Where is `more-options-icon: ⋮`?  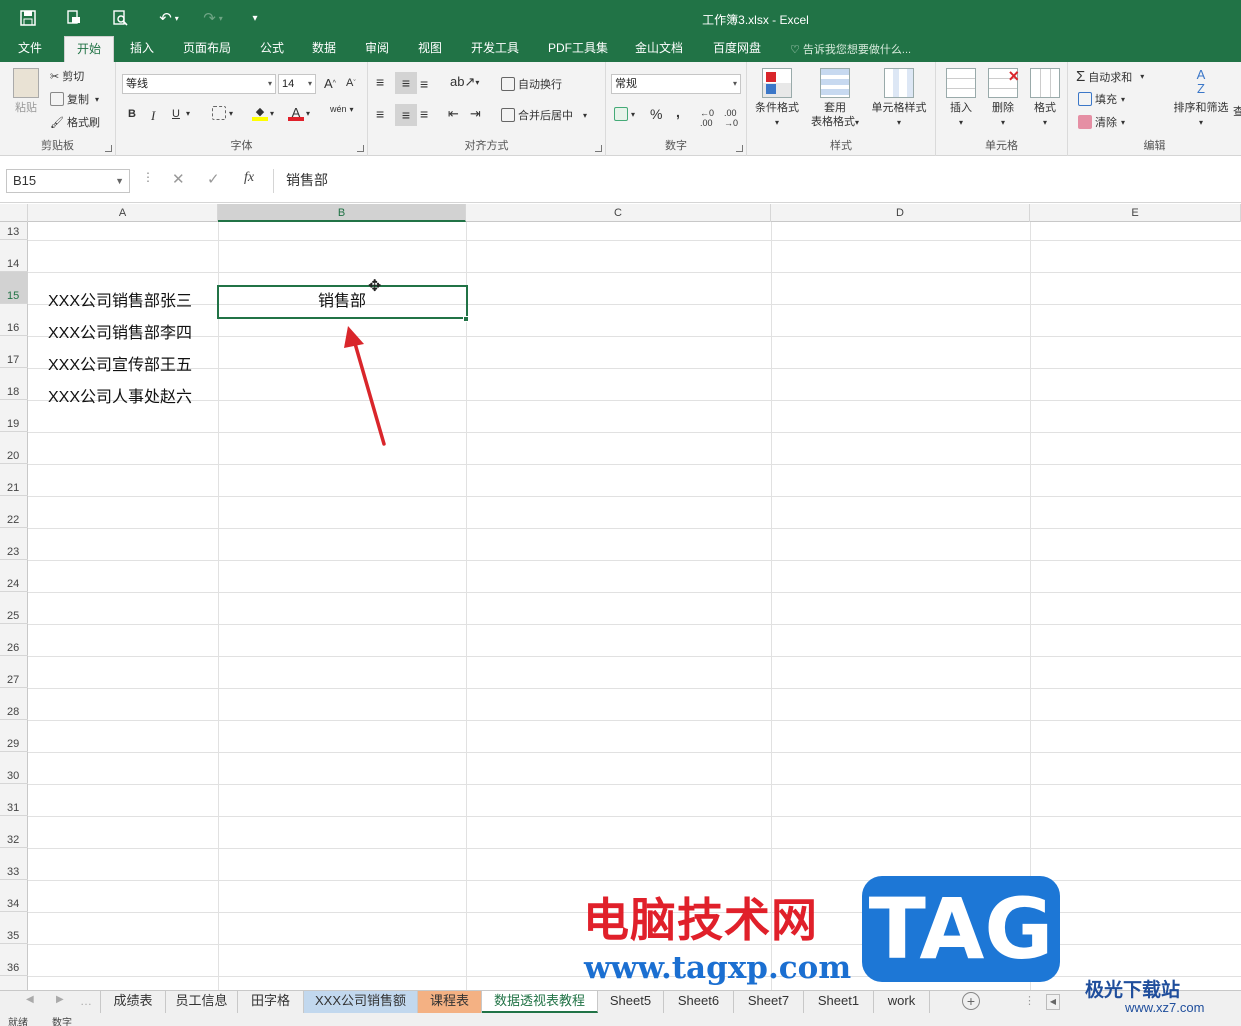
more-options-icon: ⋮ is located at coordinates (148, 177).